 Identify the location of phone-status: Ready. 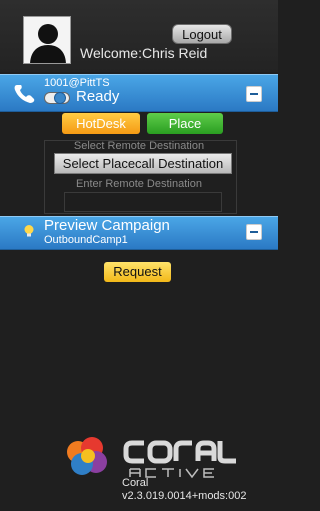
(98, 96).